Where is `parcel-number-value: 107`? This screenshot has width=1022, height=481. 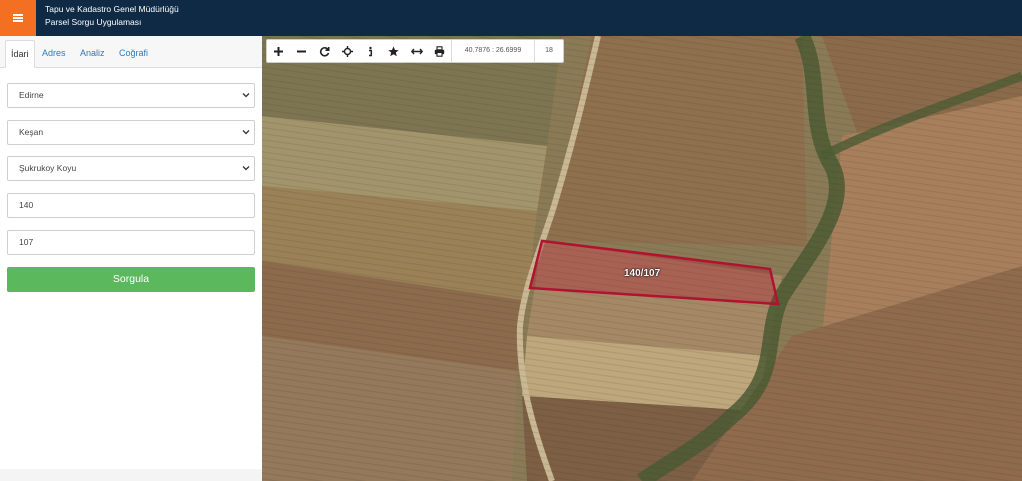
parcel-number-value: 107 is located at coordinates (26, 242).